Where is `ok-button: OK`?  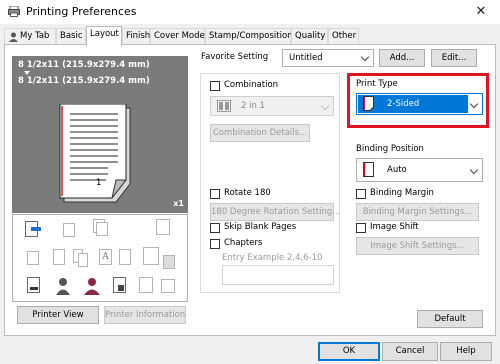
ok-button: OK is located at coordinates (349, 351).